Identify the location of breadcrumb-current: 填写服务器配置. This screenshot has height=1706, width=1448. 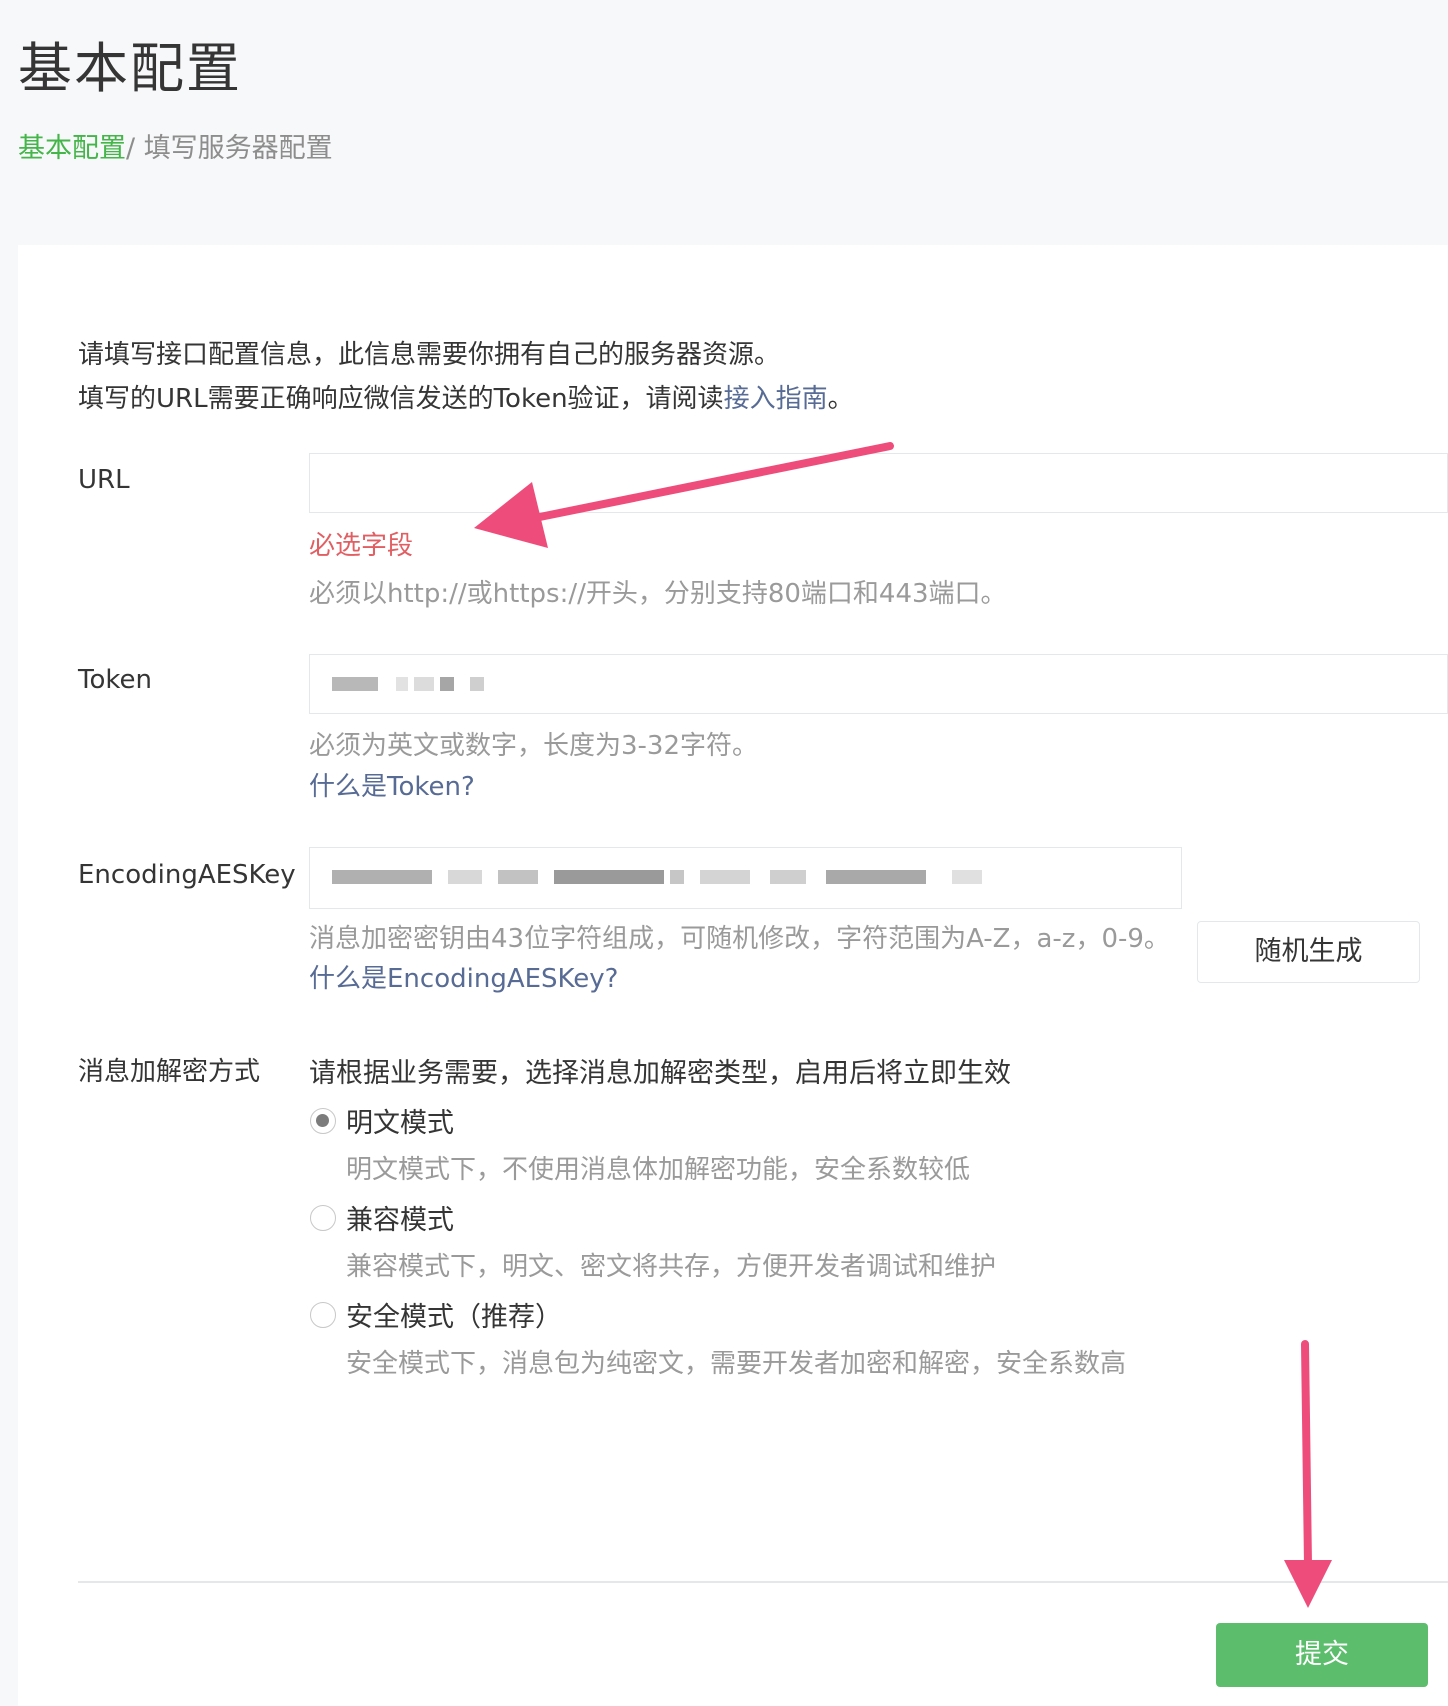
(238, 148).